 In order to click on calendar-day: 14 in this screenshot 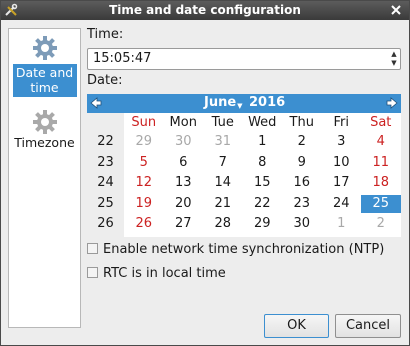, I will do `click(223, 183)`.